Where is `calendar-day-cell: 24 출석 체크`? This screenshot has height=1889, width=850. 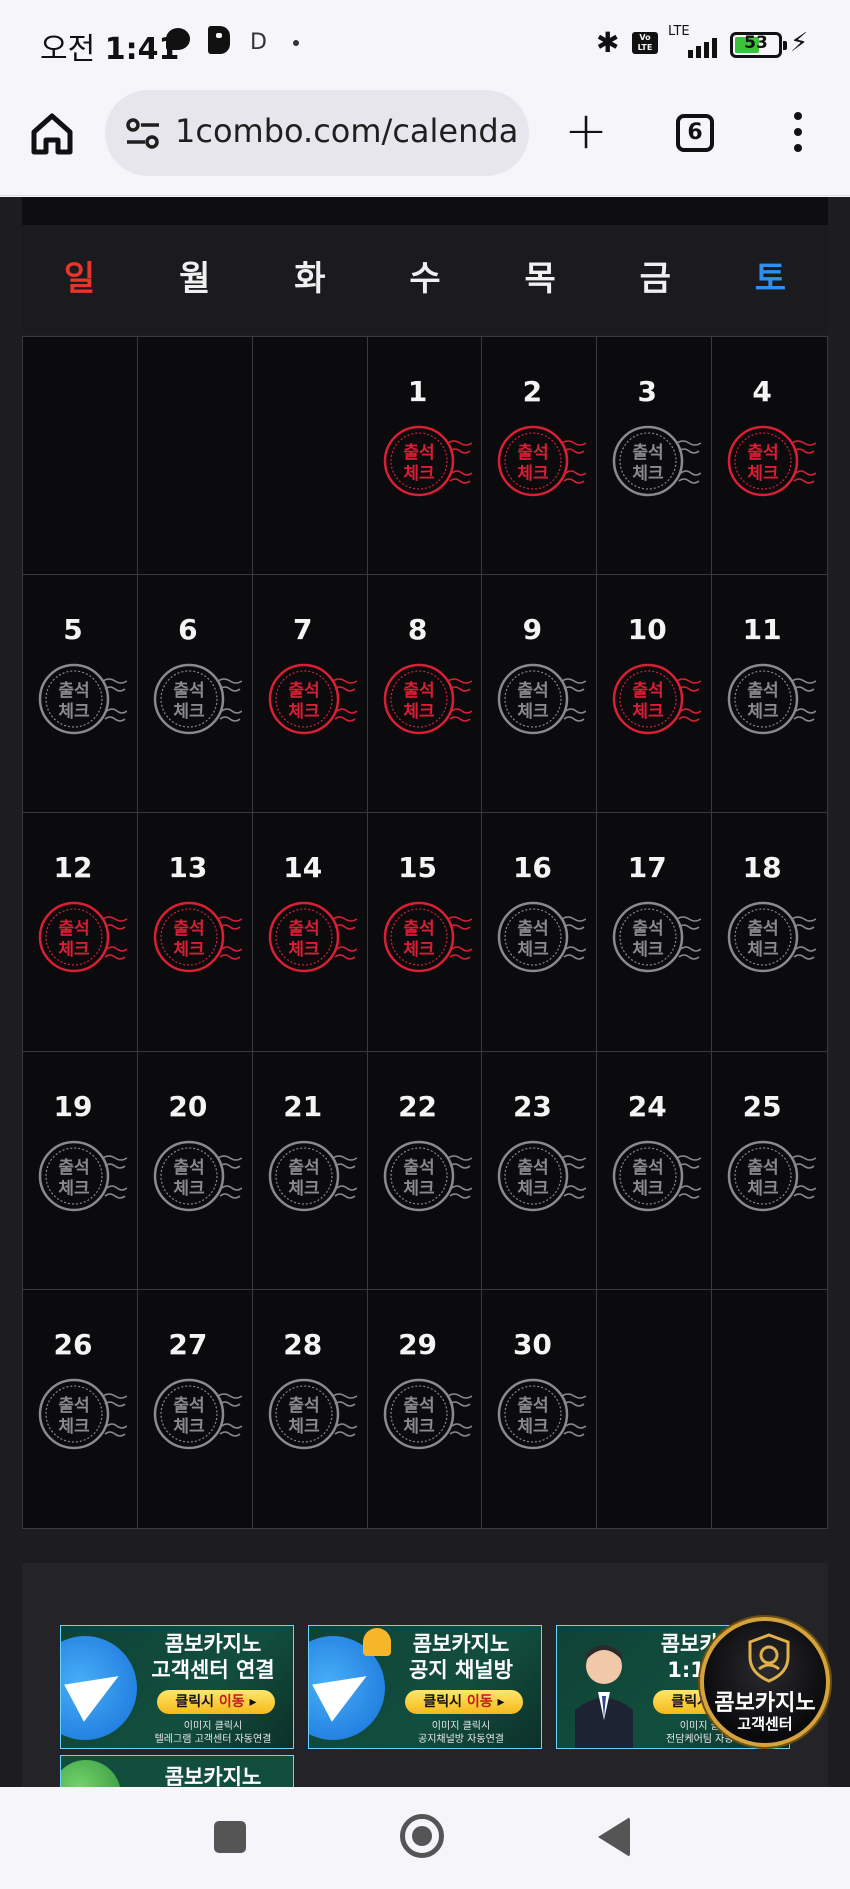 calendar-day-cell: 24 출석 체크 is located at coordinates (655, 1170).